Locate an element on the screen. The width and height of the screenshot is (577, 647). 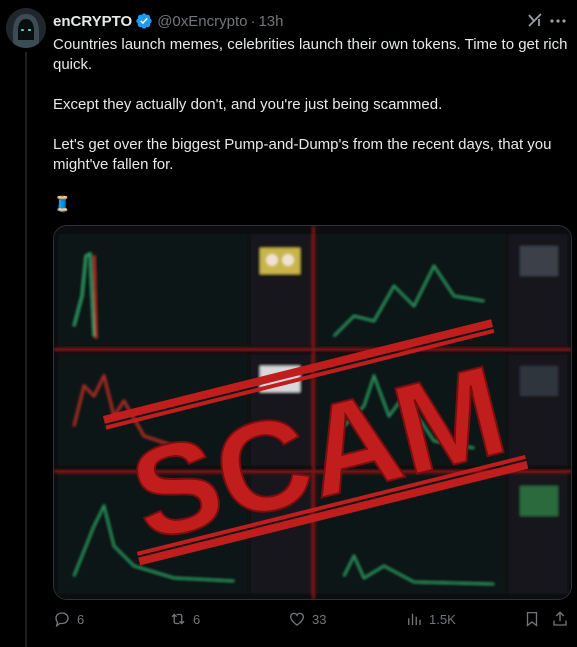
avatar is located at coordinates (26, 28).